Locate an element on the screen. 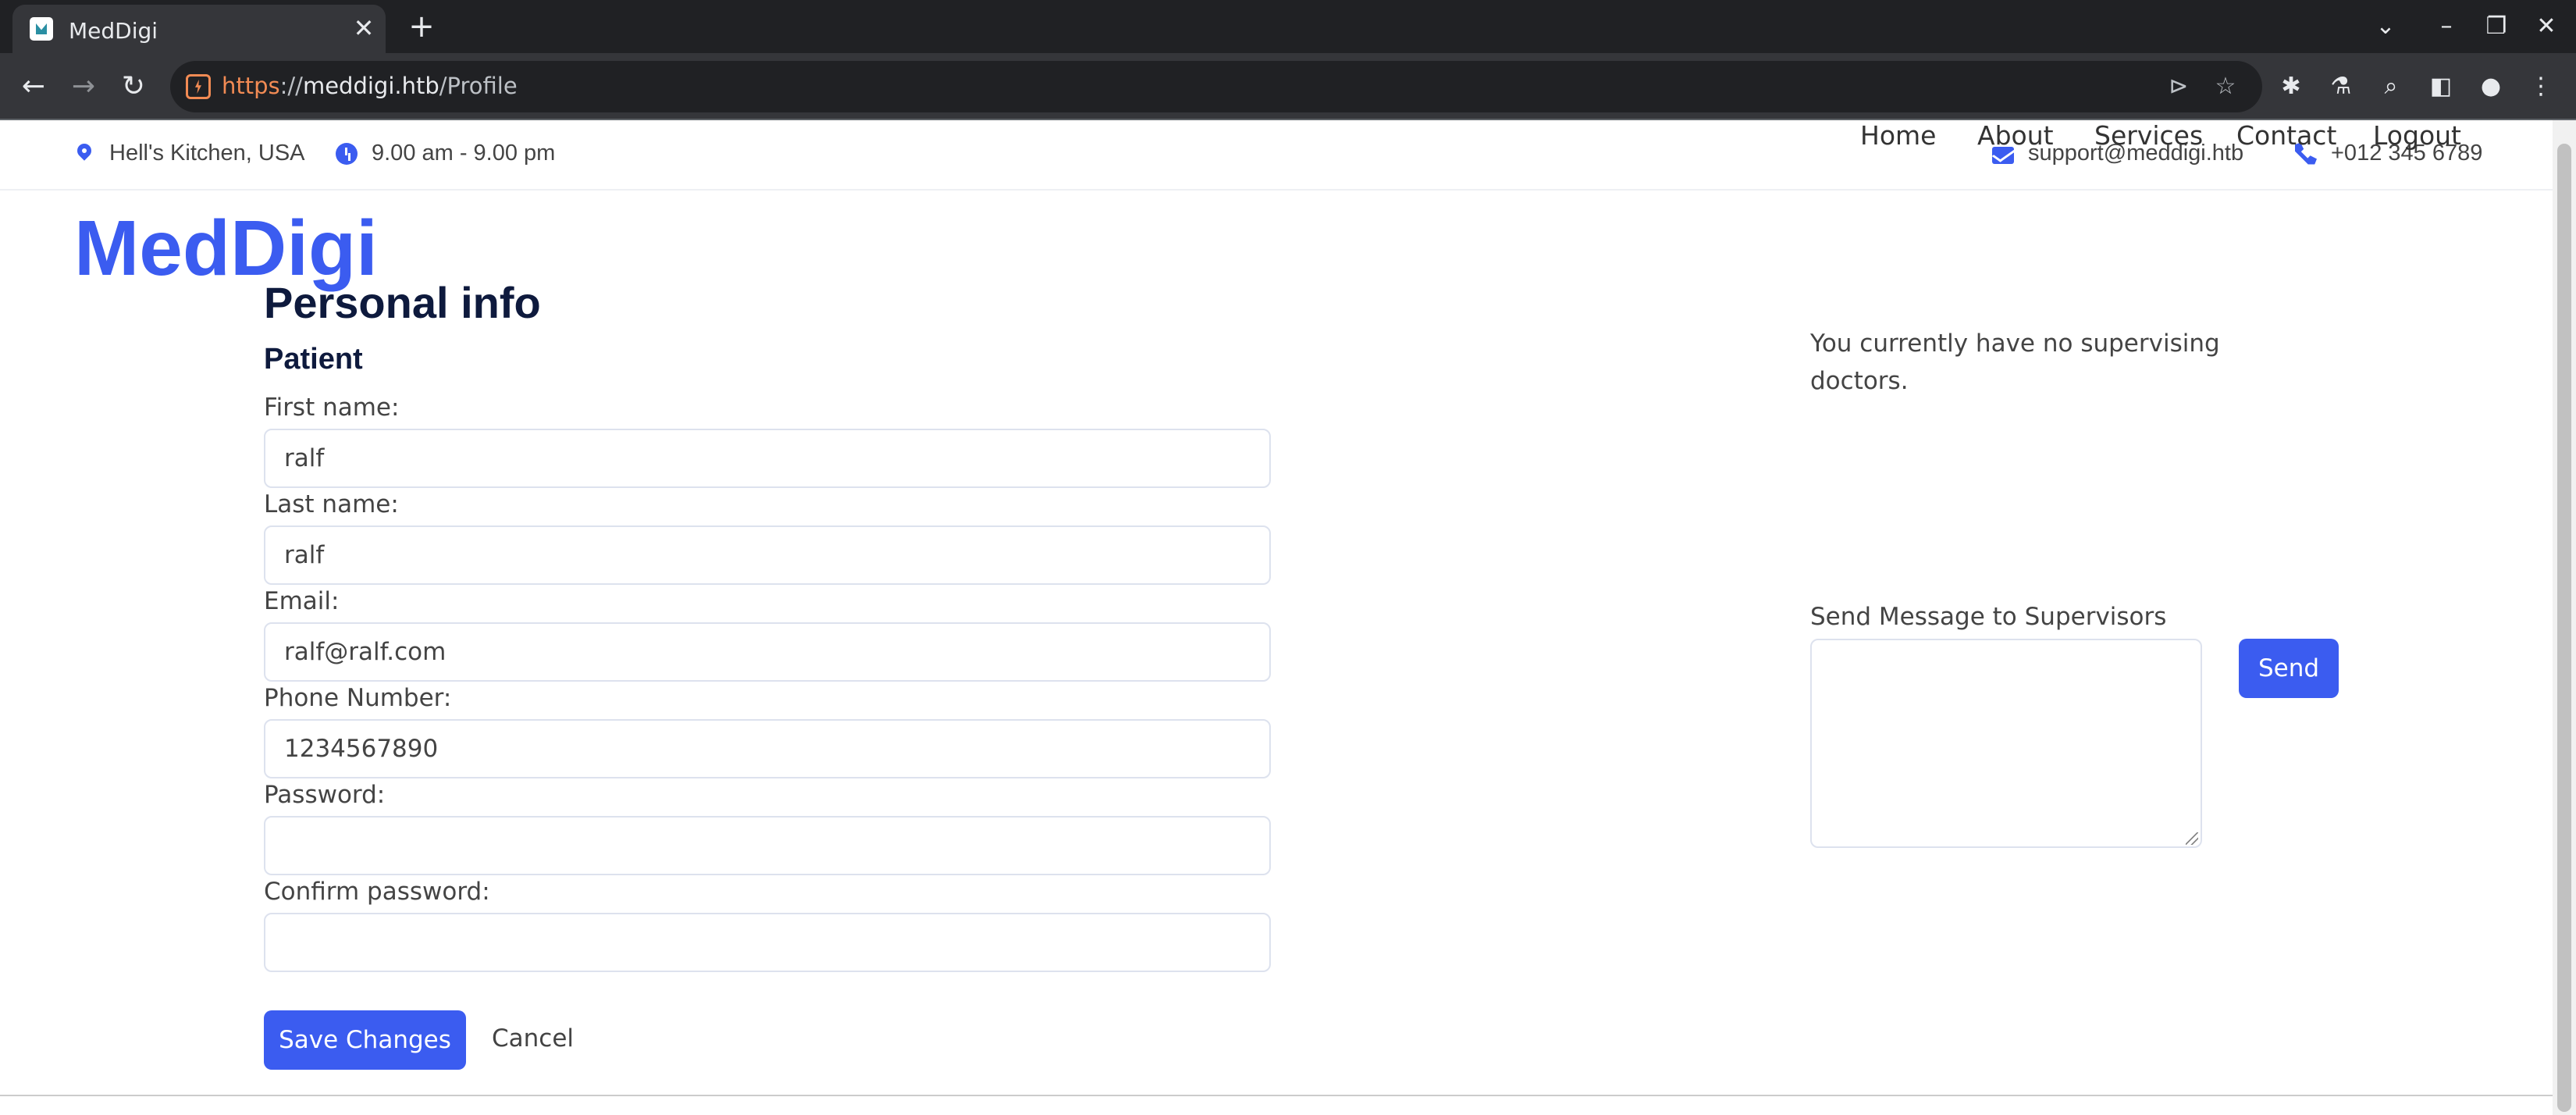  message-textarea is located at coordinates (2006, 743).